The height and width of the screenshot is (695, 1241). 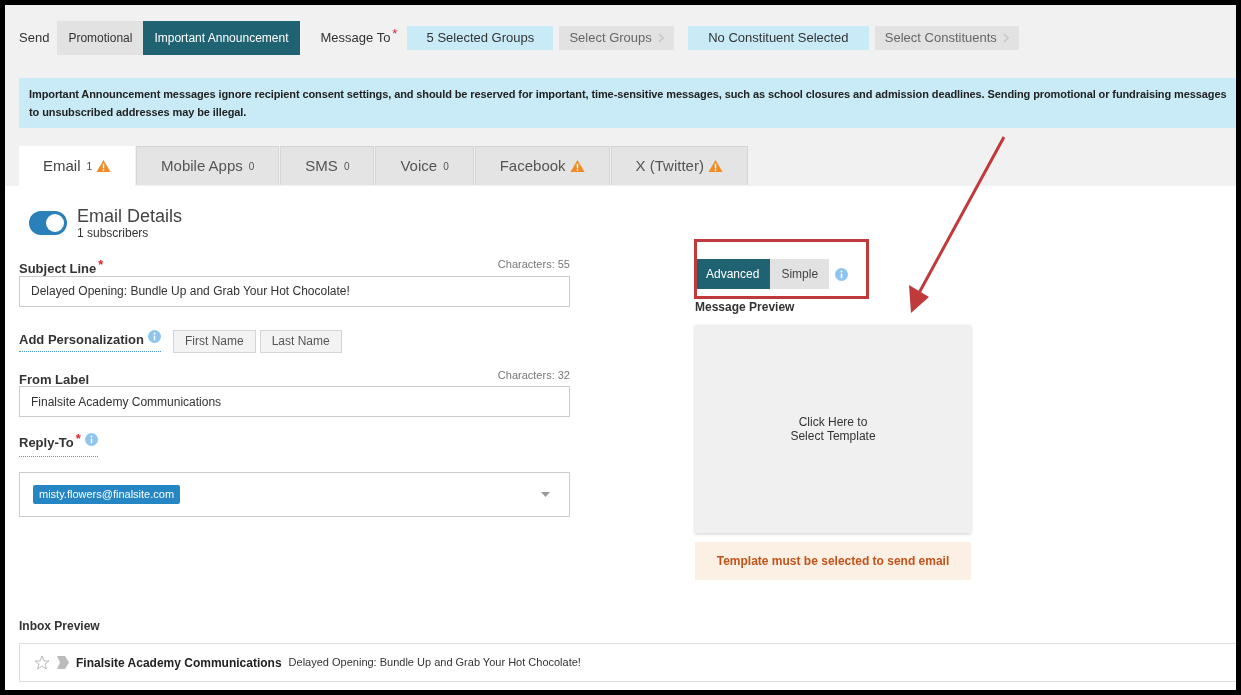 I want to click on channel-tab: Facebook, so click(x=542, y=165).